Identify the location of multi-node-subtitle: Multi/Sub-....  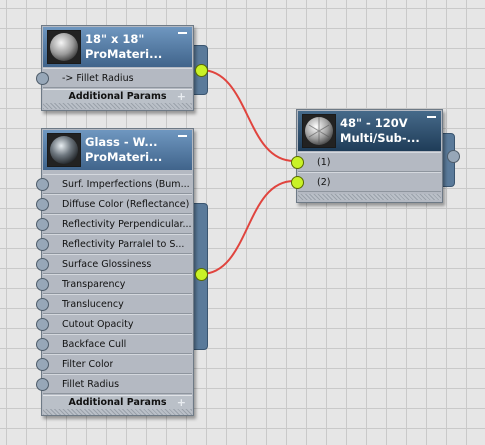
(380, 138).